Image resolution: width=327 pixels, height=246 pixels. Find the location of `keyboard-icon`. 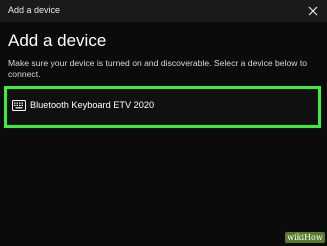

keyboard-icon is located at coordinates (19, 105).